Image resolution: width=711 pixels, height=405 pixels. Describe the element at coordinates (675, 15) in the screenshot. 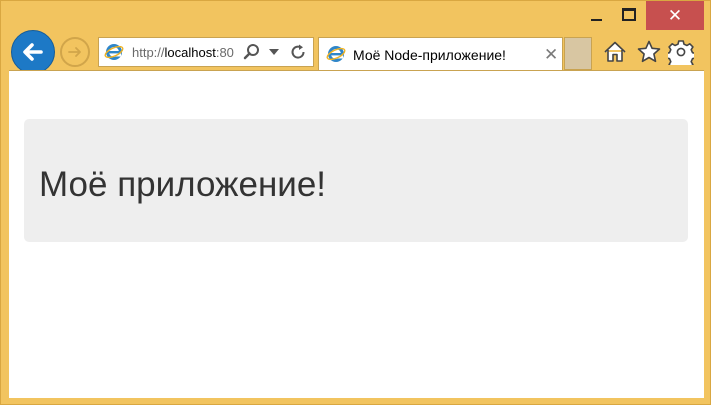

I see `close-window-button: ✕` at that location.